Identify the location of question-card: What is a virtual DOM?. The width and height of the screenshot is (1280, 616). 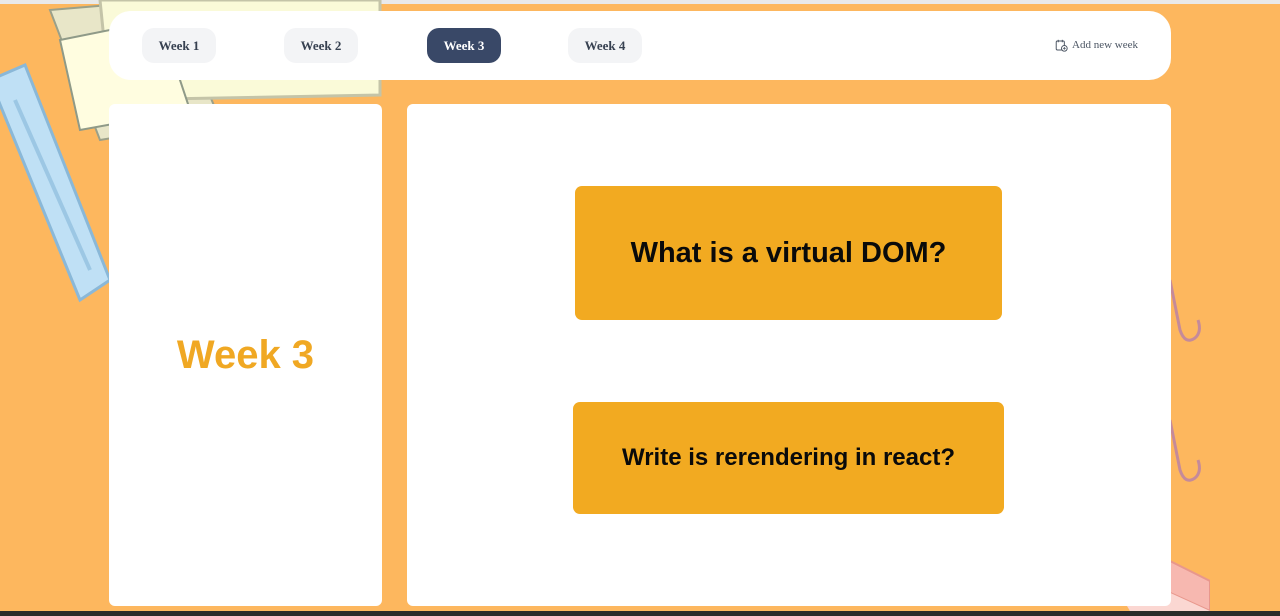
(788, 253).